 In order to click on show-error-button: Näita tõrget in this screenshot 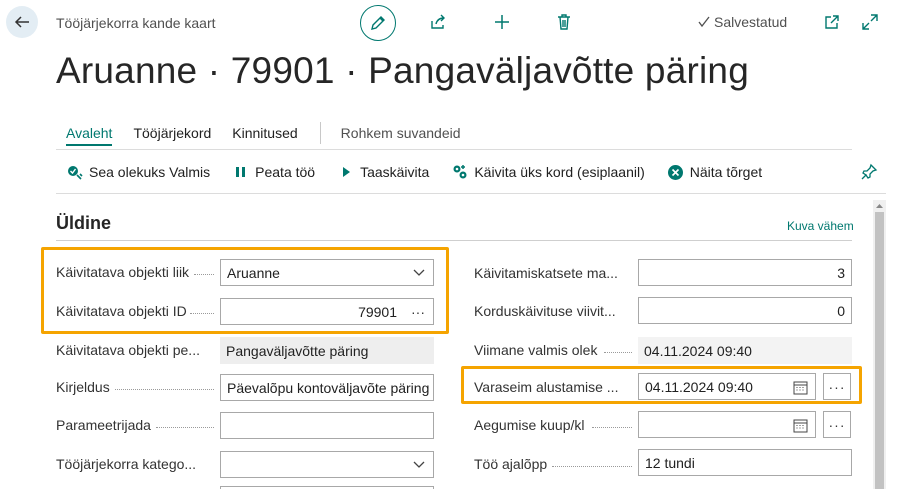, I will do `click(714, 172)`.